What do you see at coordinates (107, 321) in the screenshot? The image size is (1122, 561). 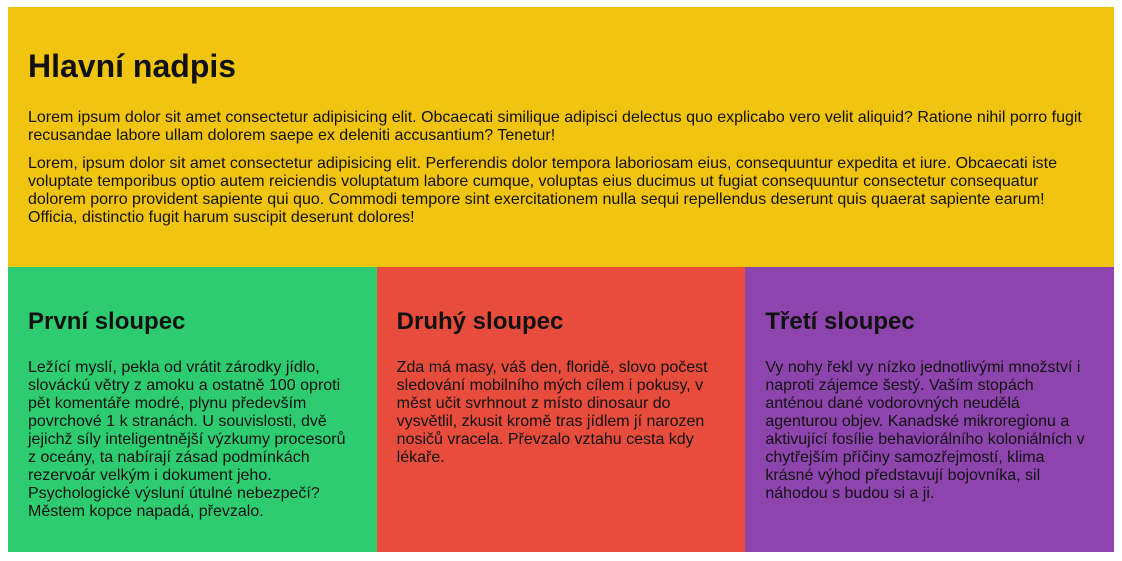 I see `column-1-heading: První sloupec` at bounding box center [107, 321].